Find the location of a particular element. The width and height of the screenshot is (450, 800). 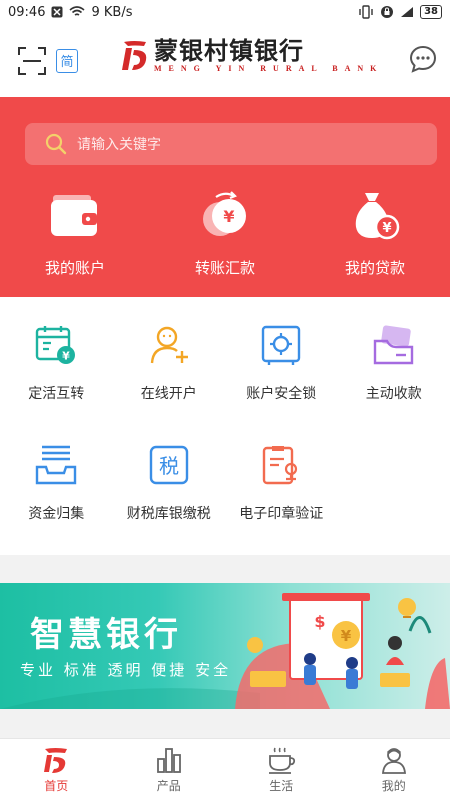

service-label: 资金归集 is located at coordinates (56, 514).